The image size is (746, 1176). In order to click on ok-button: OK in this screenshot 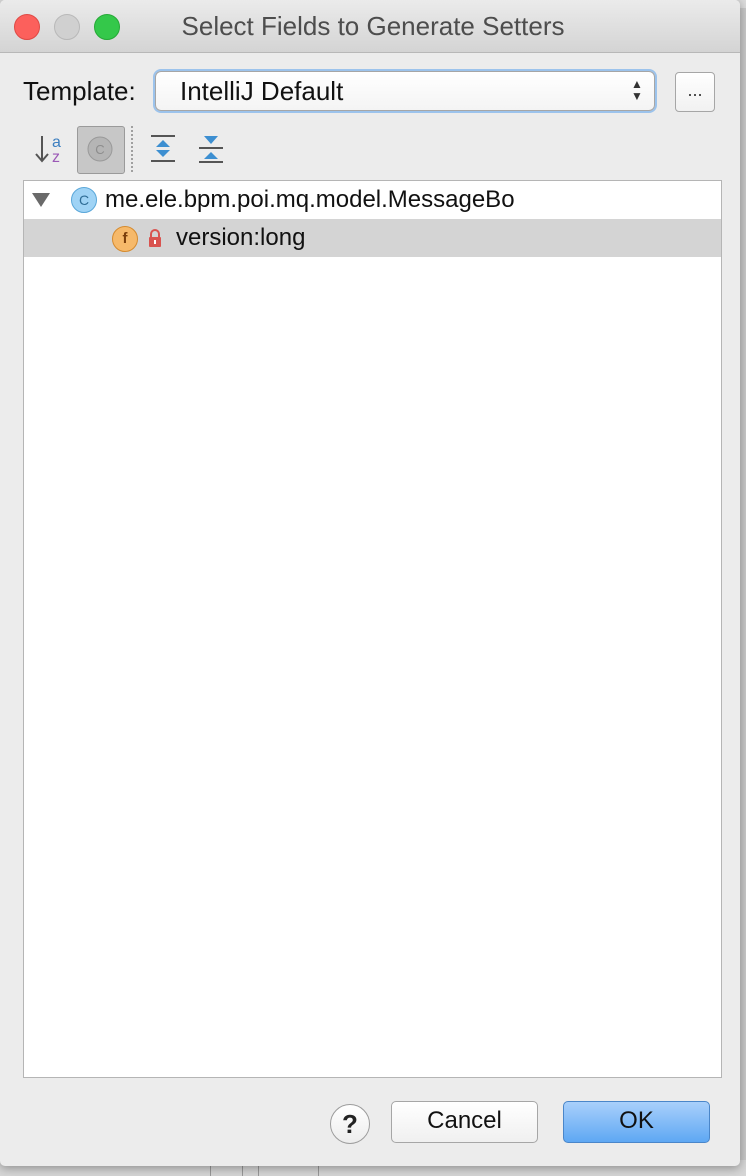, I will do `click(636, 1122)`.